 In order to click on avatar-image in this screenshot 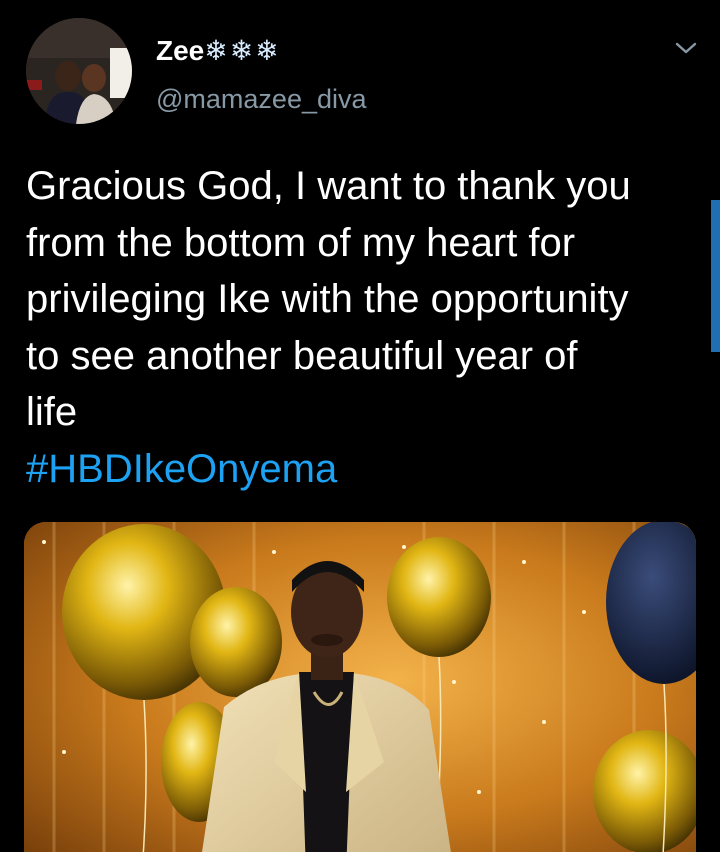, I will do `click(79, 71)`.